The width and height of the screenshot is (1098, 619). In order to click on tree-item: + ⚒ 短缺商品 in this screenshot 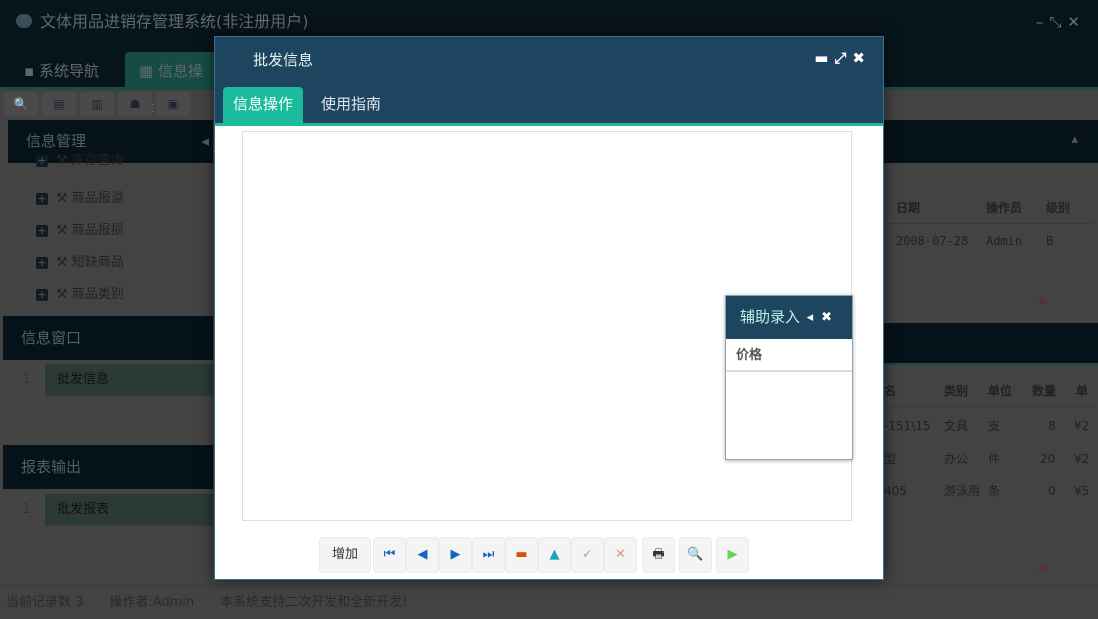, I will do `click(121, 263)`.